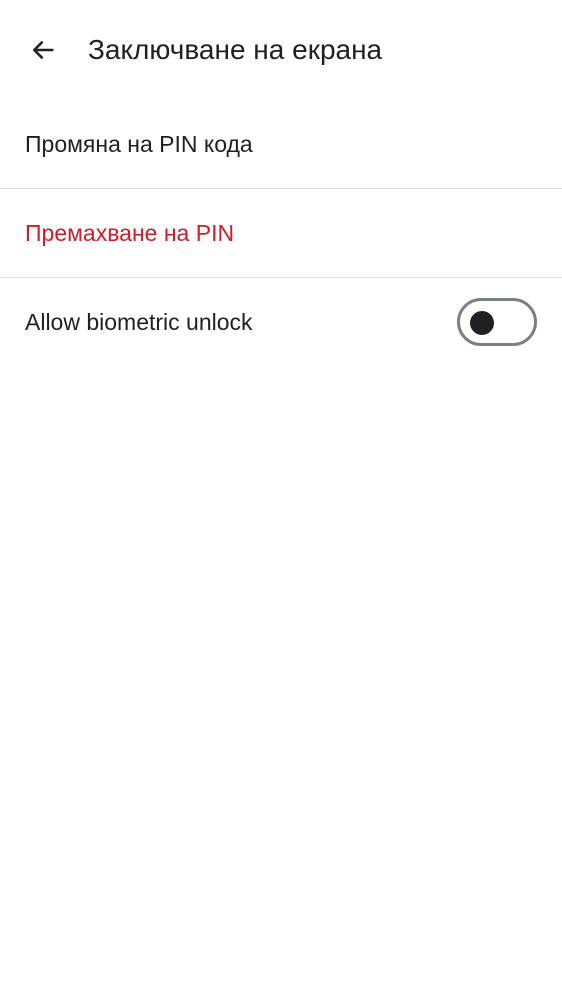 The image size is (562, 1000). What do you see at coordinates (139, 321) in the screenshot?
I see `biometric-unlock-label: Allow biometric unlock` at bounding box center [139, 321].